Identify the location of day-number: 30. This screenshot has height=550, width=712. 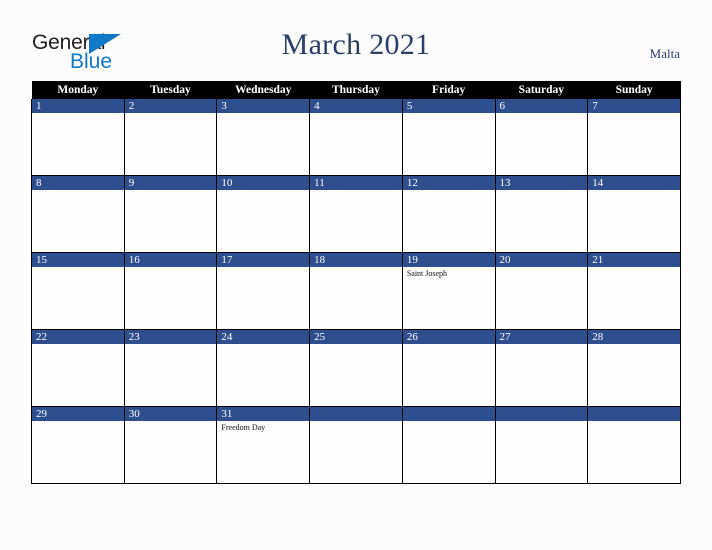
(170, 414).